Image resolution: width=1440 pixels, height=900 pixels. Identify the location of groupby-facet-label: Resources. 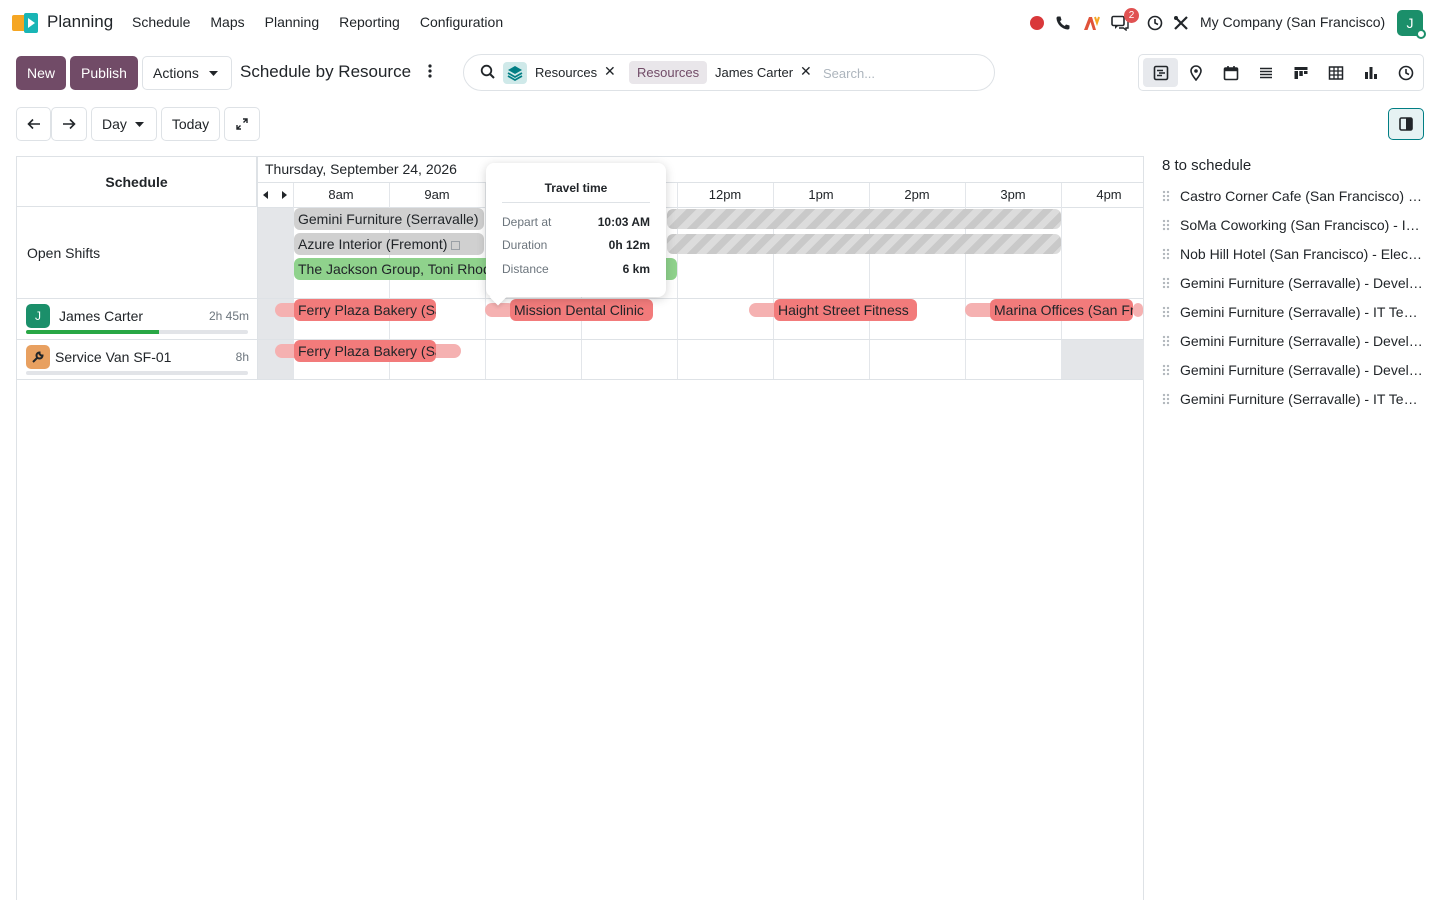
(668, 72).